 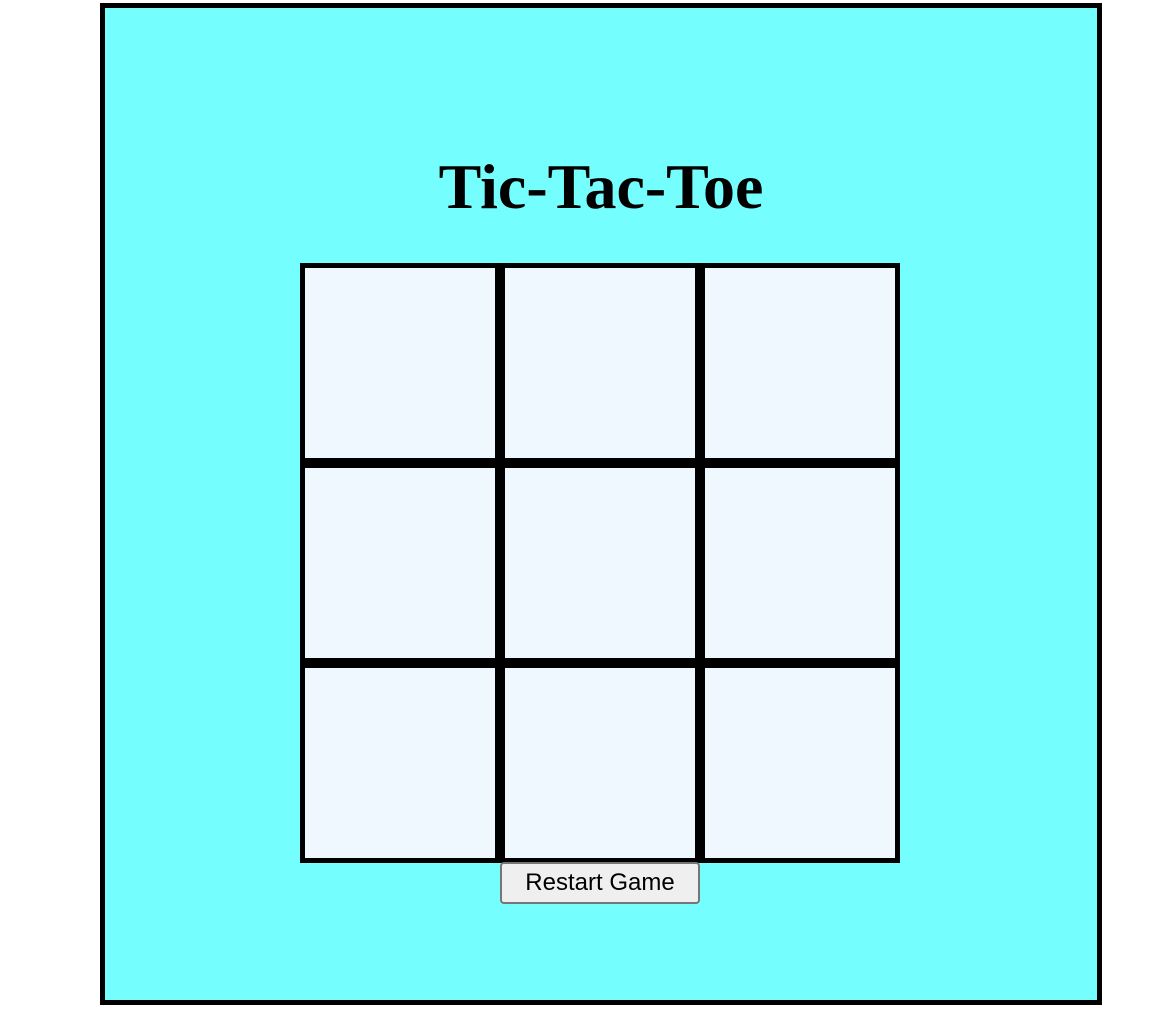 I want to click on board-cell-r1-c2, so click(x=600, y=363).